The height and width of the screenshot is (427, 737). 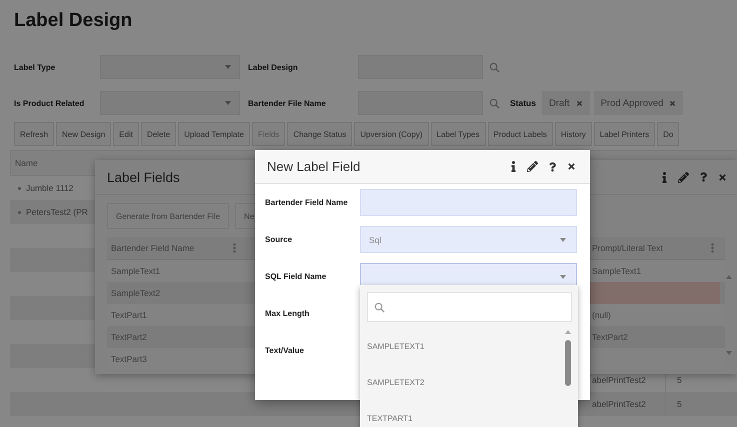 What do you see at coordinates (566, 103) in the screenshot?
I see `status-chip: Draft` at bounding box center [566, 103].